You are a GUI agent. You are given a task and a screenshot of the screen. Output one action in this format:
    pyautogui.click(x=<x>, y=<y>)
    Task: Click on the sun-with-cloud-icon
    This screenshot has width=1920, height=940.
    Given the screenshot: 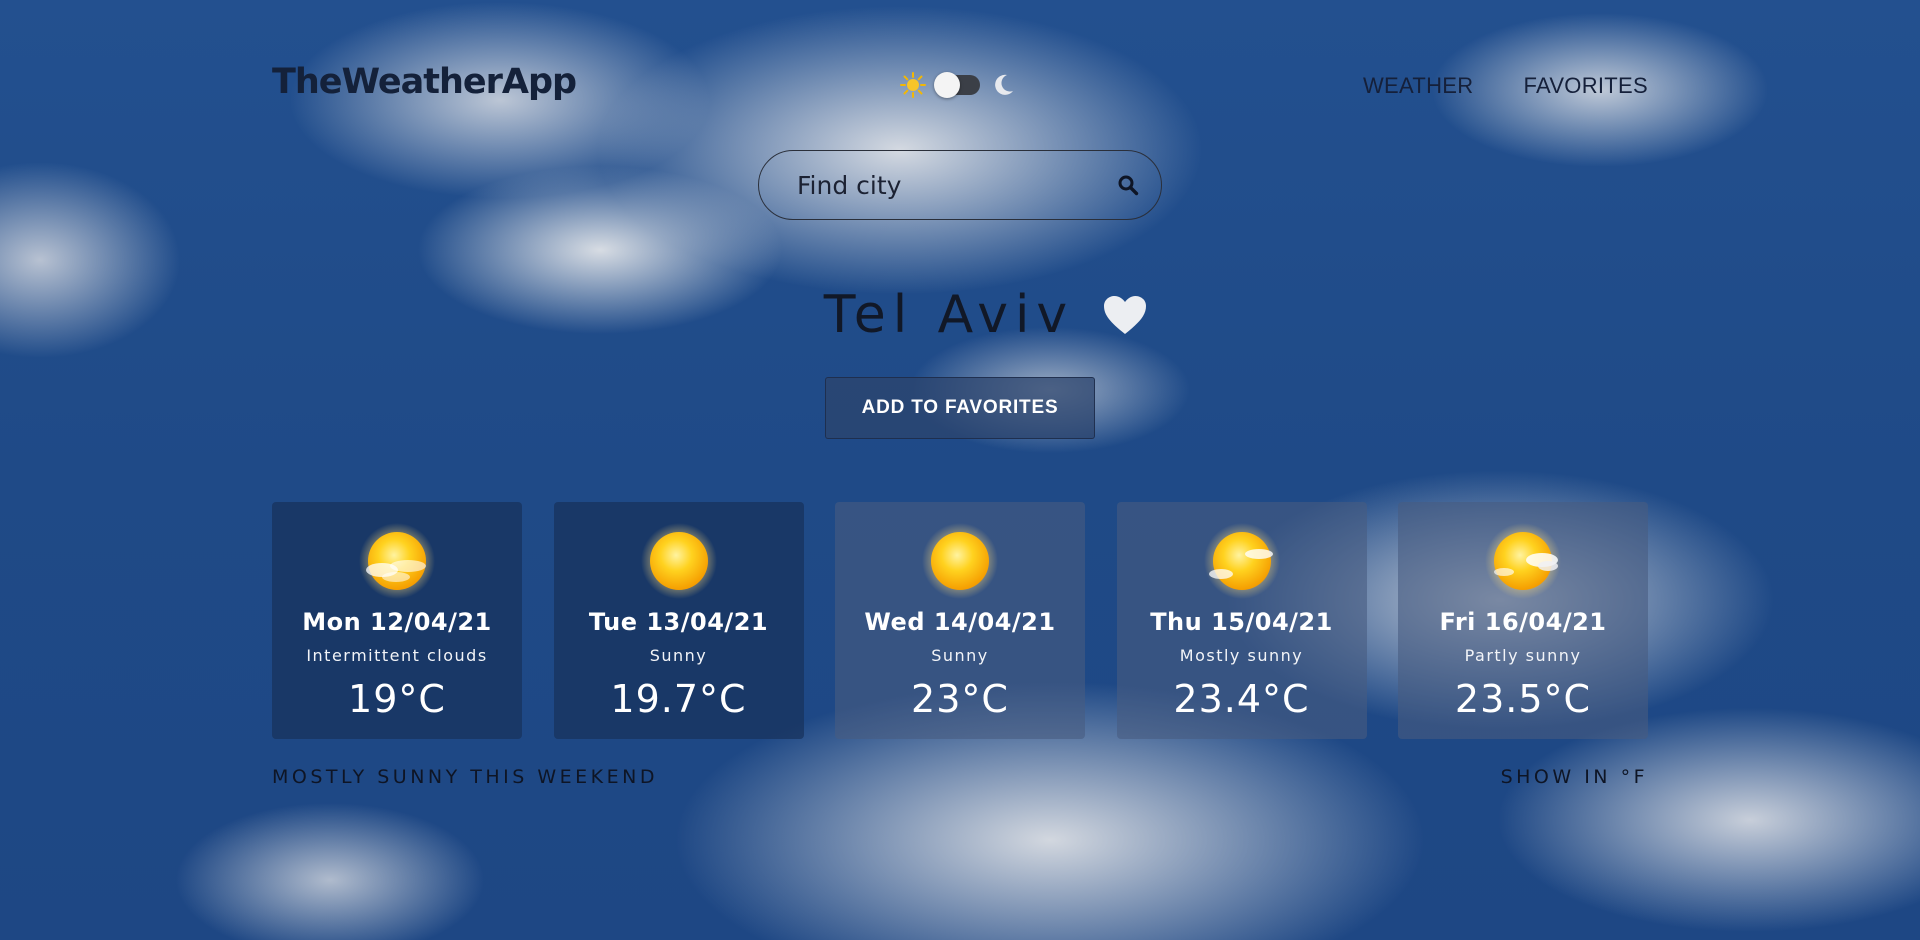 What is the action you would take?
    pyautogui.click(x=1523, y=561)
    